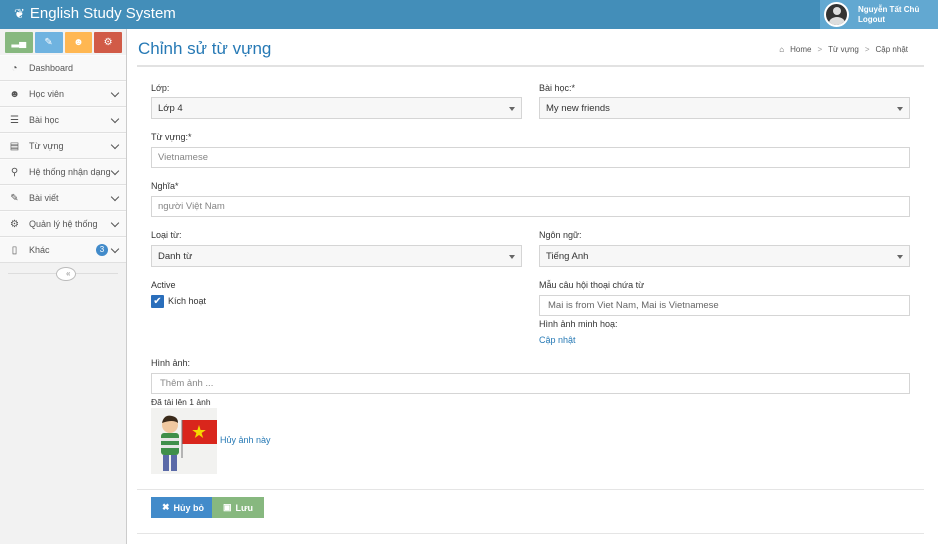  Describe the element at coordinates (166, 507) in the screenshot. I see `close-icon: ✖` at that location.